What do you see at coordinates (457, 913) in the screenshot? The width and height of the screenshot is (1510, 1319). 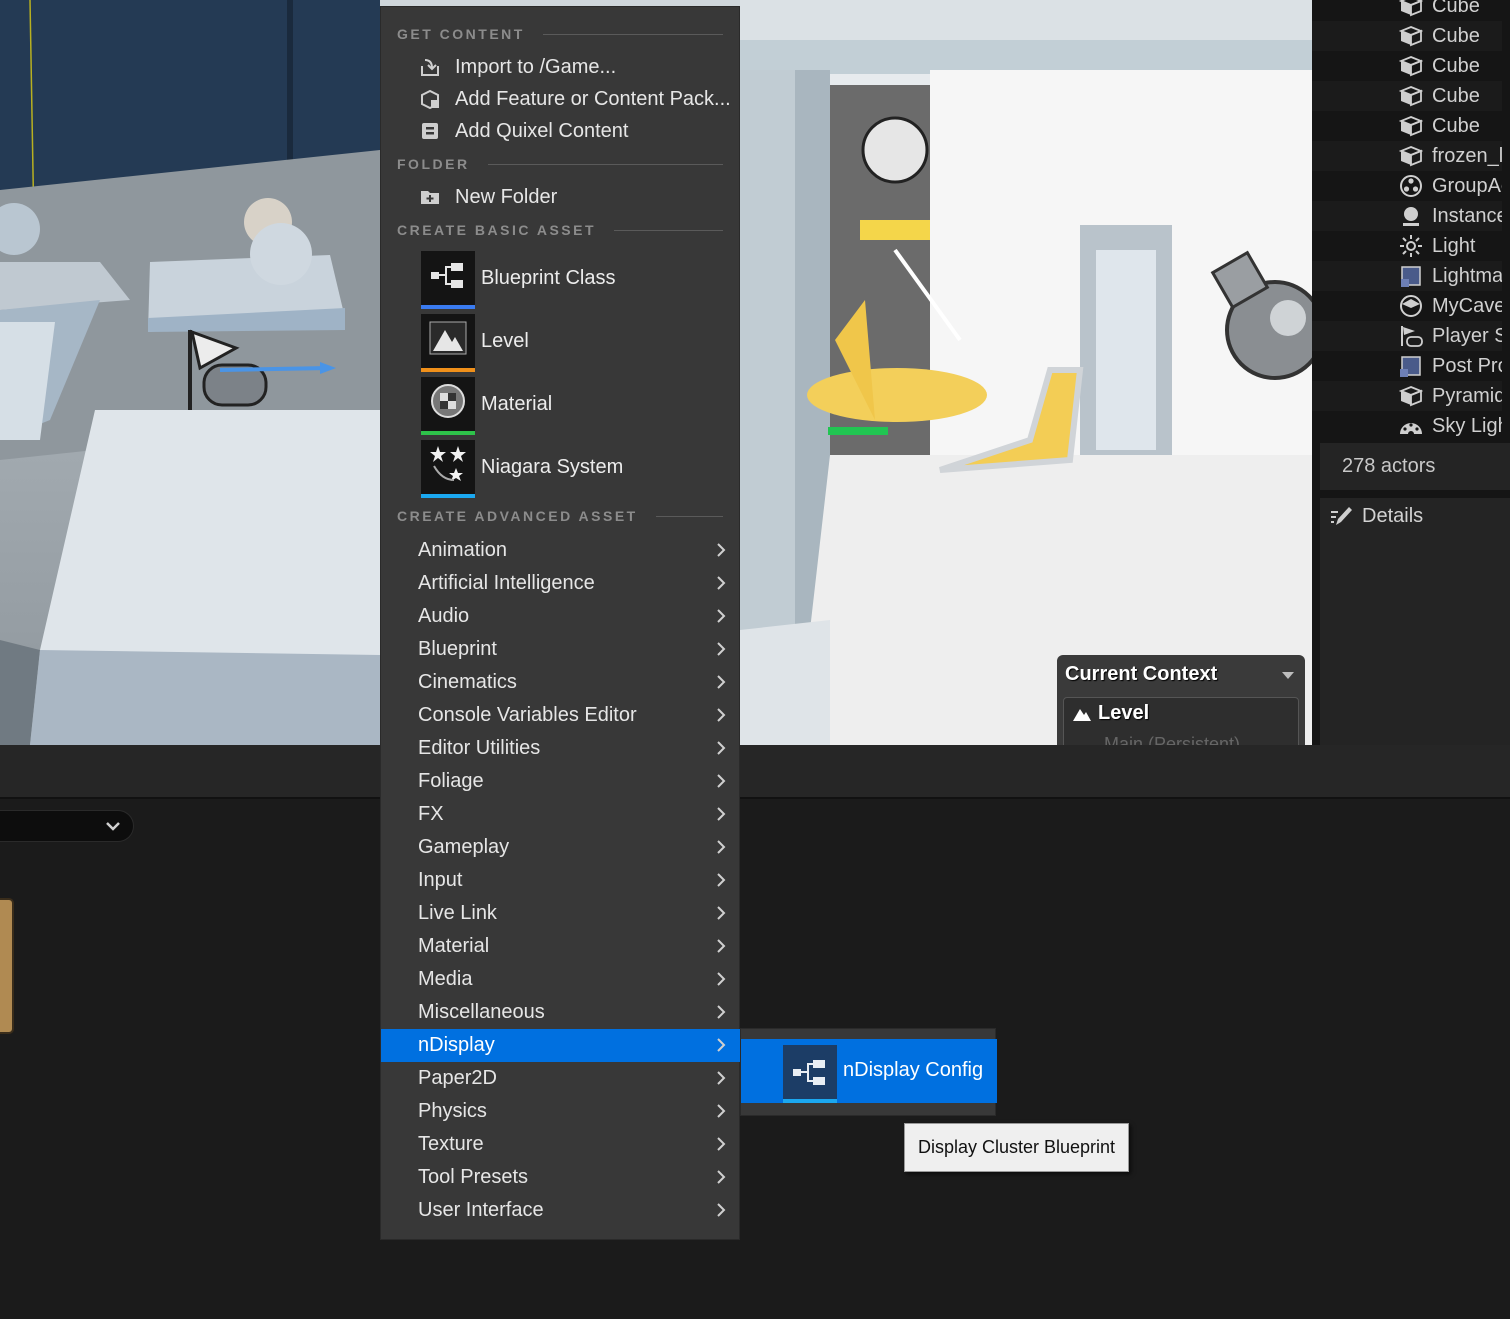 I see `category-label: Live Link` at bounding box center [457, 913].